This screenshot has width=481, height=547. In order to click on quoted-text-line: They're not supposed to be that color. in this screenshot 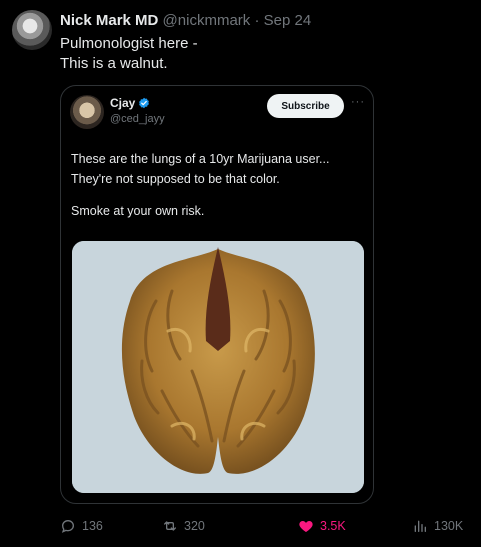, I will do `click(175, 179)`.